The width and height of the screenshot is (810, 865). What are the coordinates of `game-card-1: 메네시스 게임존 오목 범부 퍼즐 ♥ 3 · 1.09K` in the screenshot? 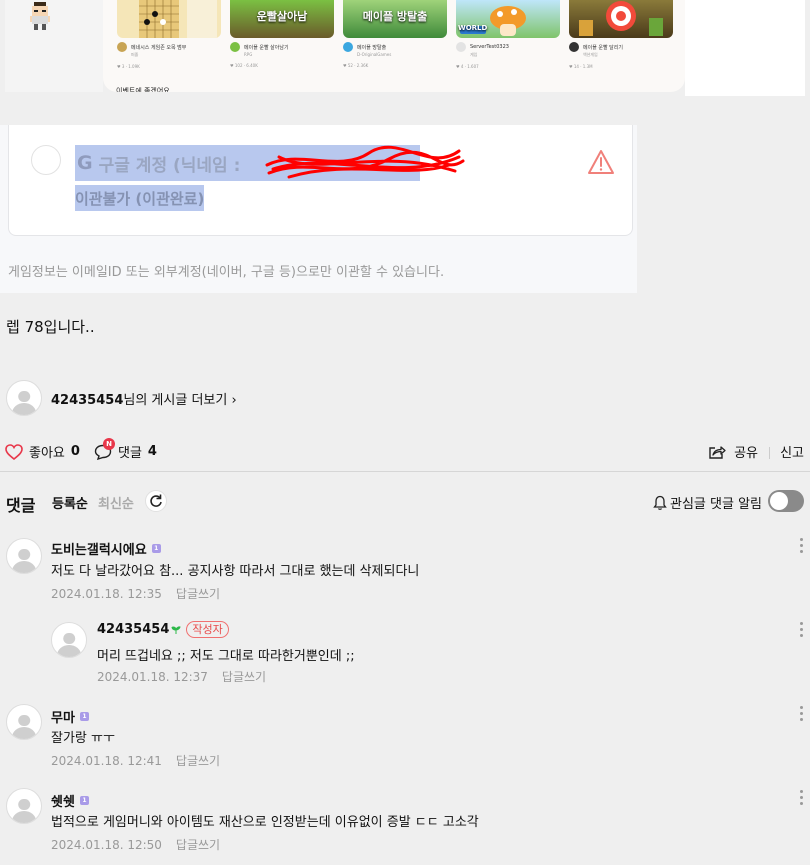 It's located at (169, 36).